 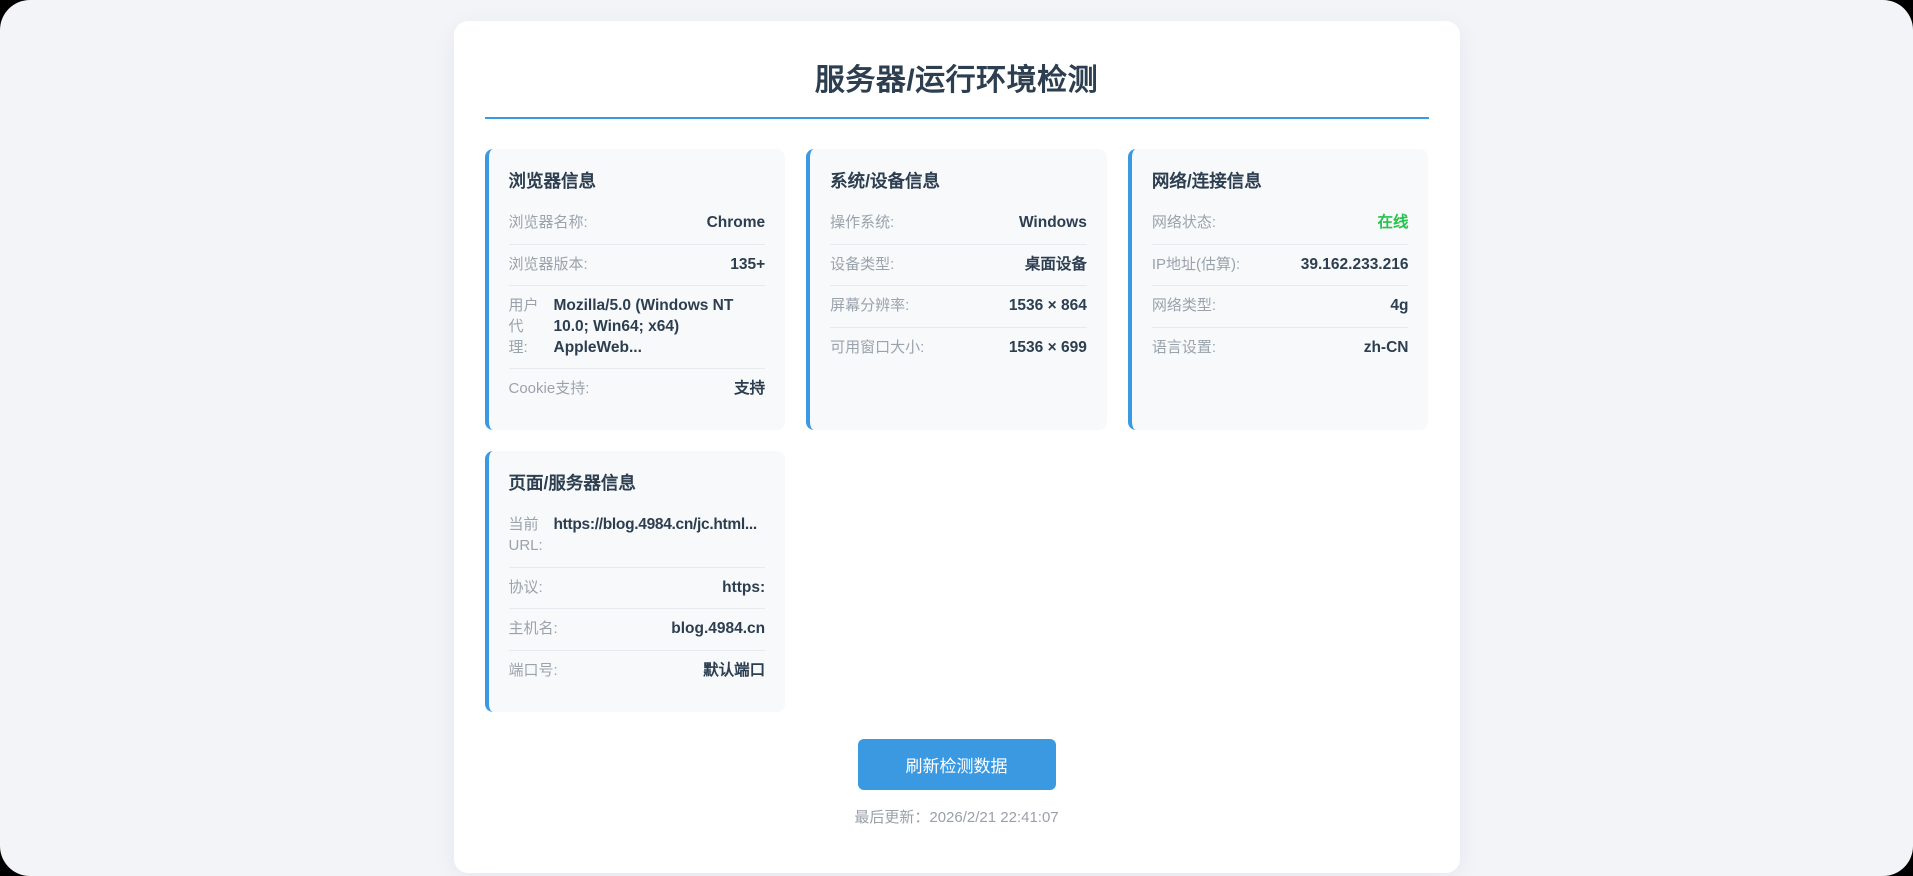 What do you see at coordinates (637, 589) in the screenshot?
I see `row-protocol: 协议: https:` at bounding box center [637, 589].